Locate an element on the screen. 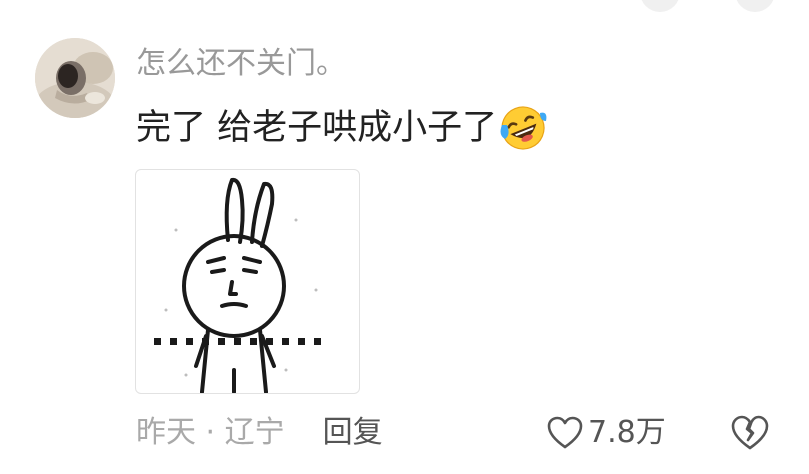 The height and width of the screenshot is (474, 809). comment-content: 完了 给老子哄成小子了 is located at coordinates (342, 128).